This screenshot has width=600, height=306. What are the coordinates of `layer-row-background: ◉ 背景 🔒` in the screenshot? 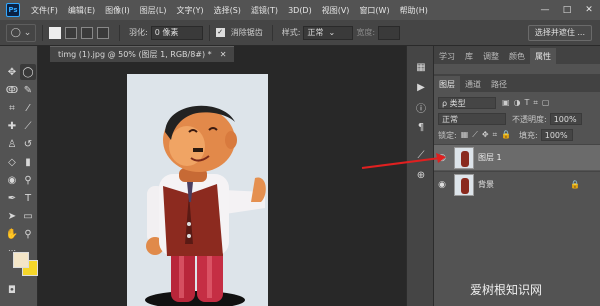 It's located at (517, 184).